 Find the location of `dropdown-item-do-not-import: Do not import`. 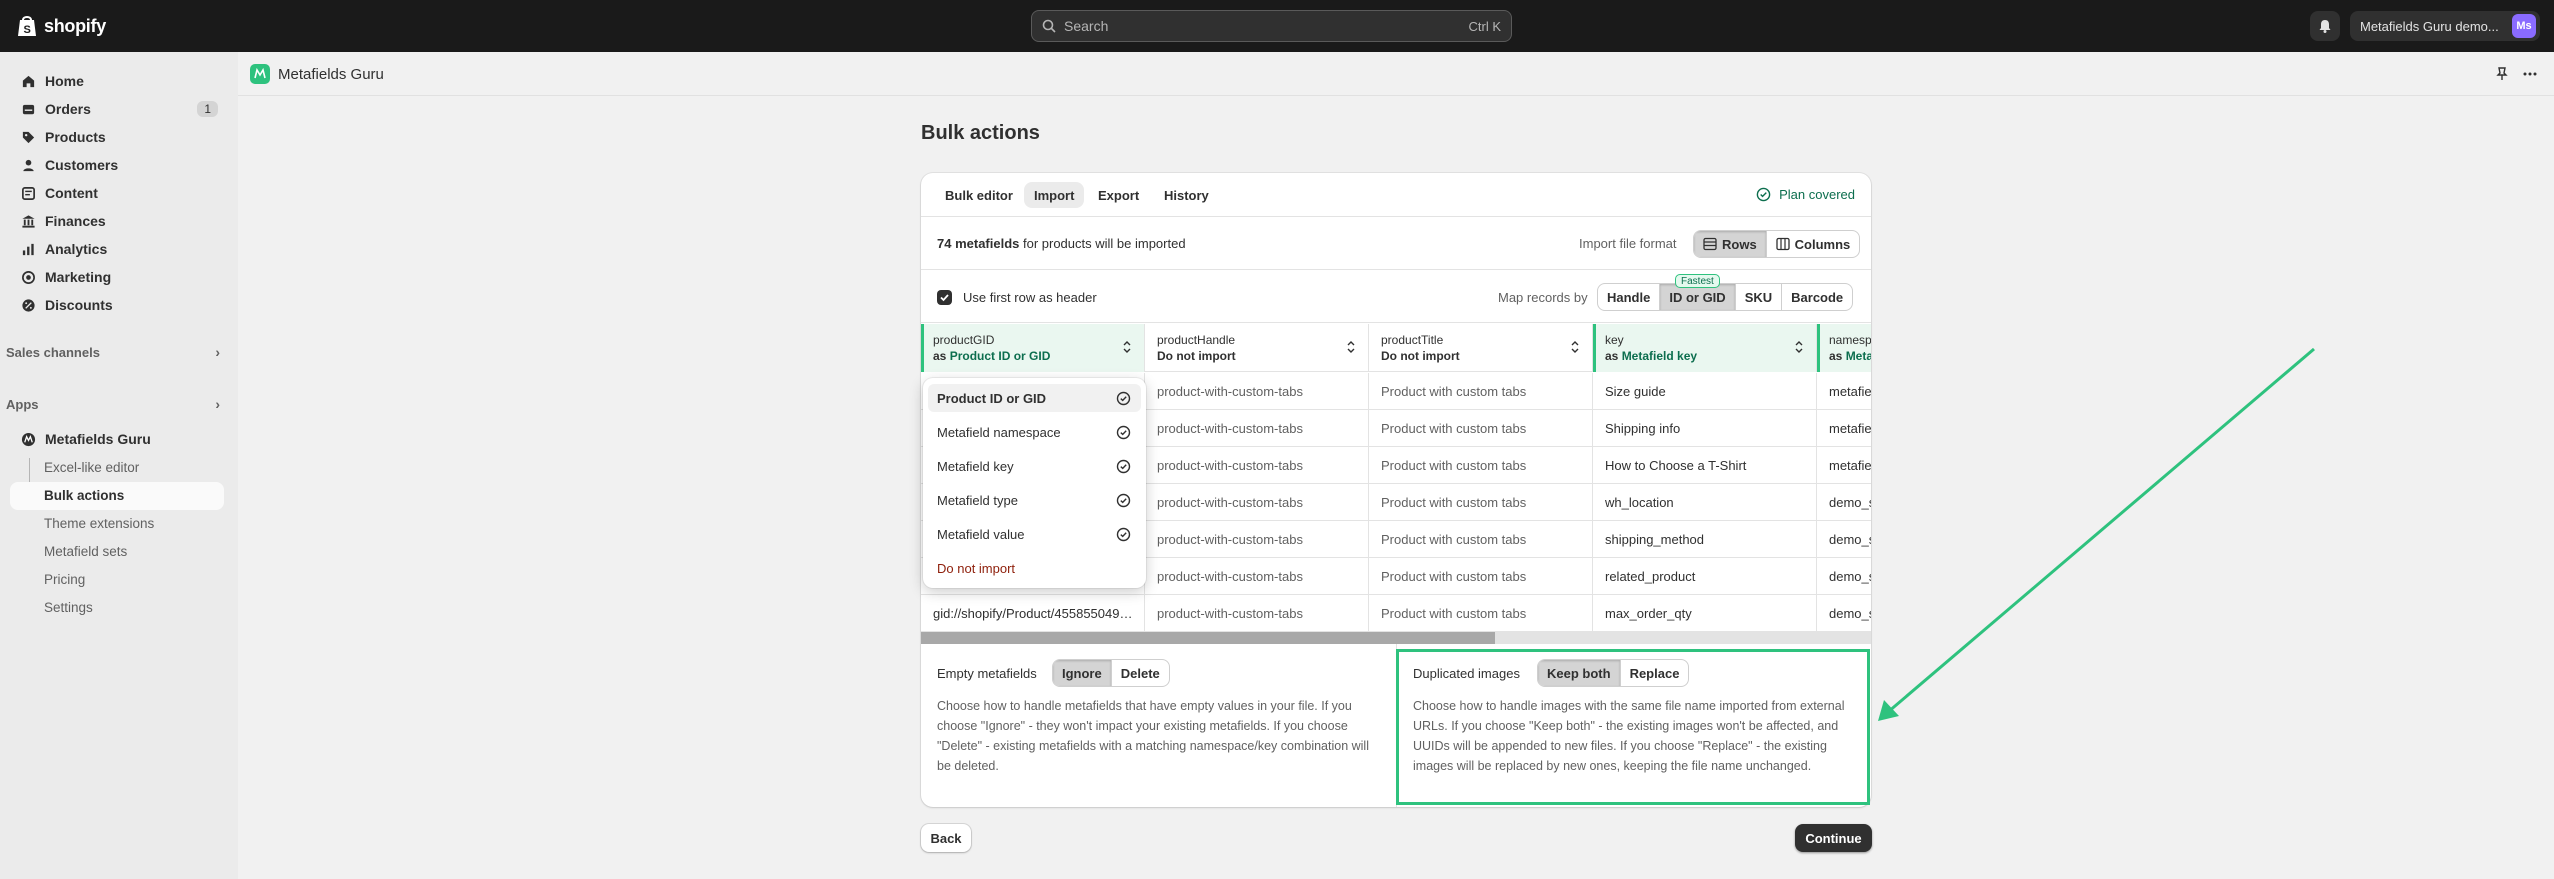

dropdown-item-do-not-import: Do not import is located at coordinates (1034, 568).